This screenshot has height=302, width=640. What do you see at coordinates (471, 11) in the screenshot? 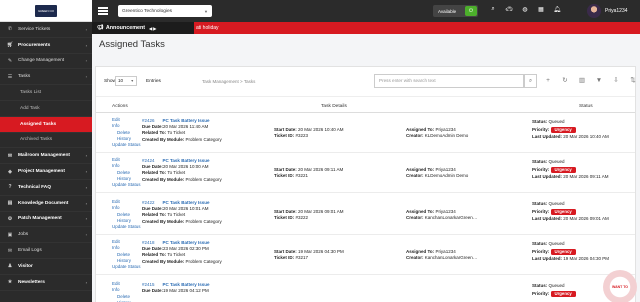
I see `power-icon: ⏻` at bounding box center [471, 11].